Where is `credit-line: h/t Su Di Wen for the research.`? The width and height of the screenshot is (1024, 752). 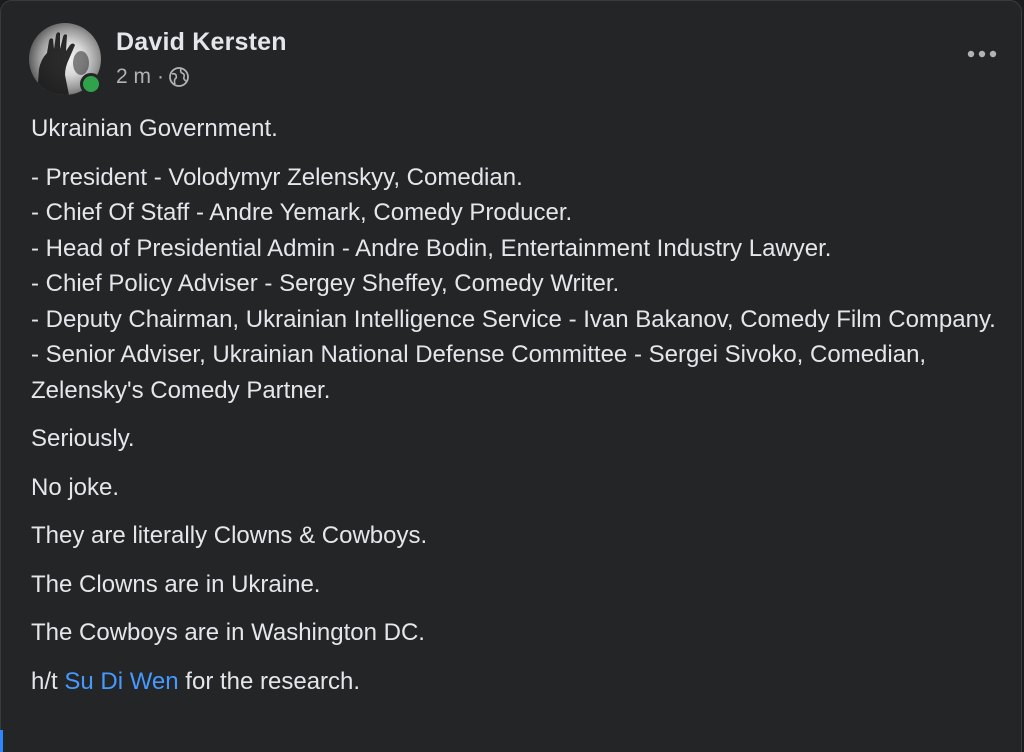
credit-line: h/t Su Di Wen for the research. is located at coordinates (518, 682).